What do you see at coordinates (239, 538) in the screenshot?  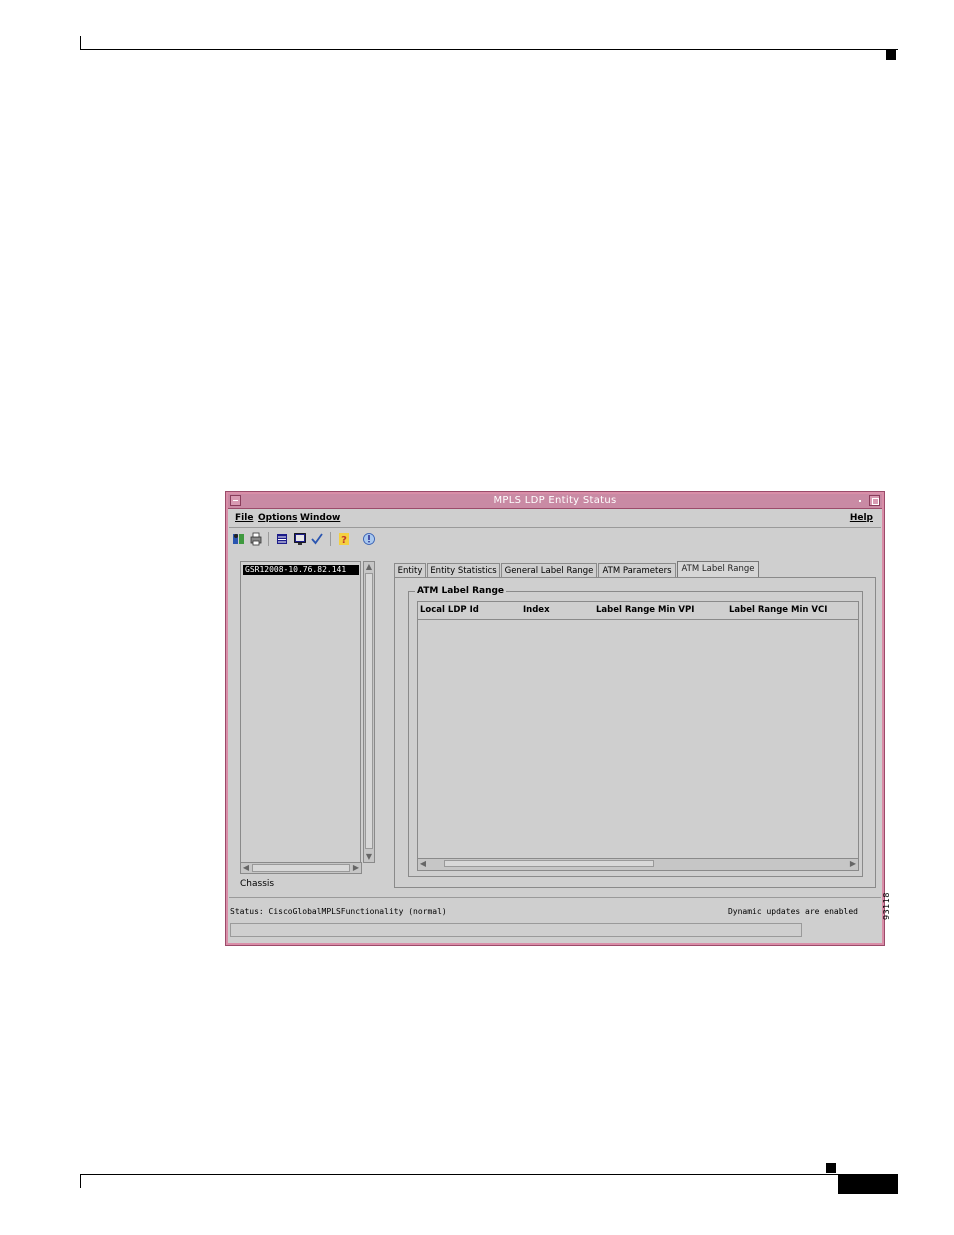 I see `open-icon` at bounding box center [239, 538].